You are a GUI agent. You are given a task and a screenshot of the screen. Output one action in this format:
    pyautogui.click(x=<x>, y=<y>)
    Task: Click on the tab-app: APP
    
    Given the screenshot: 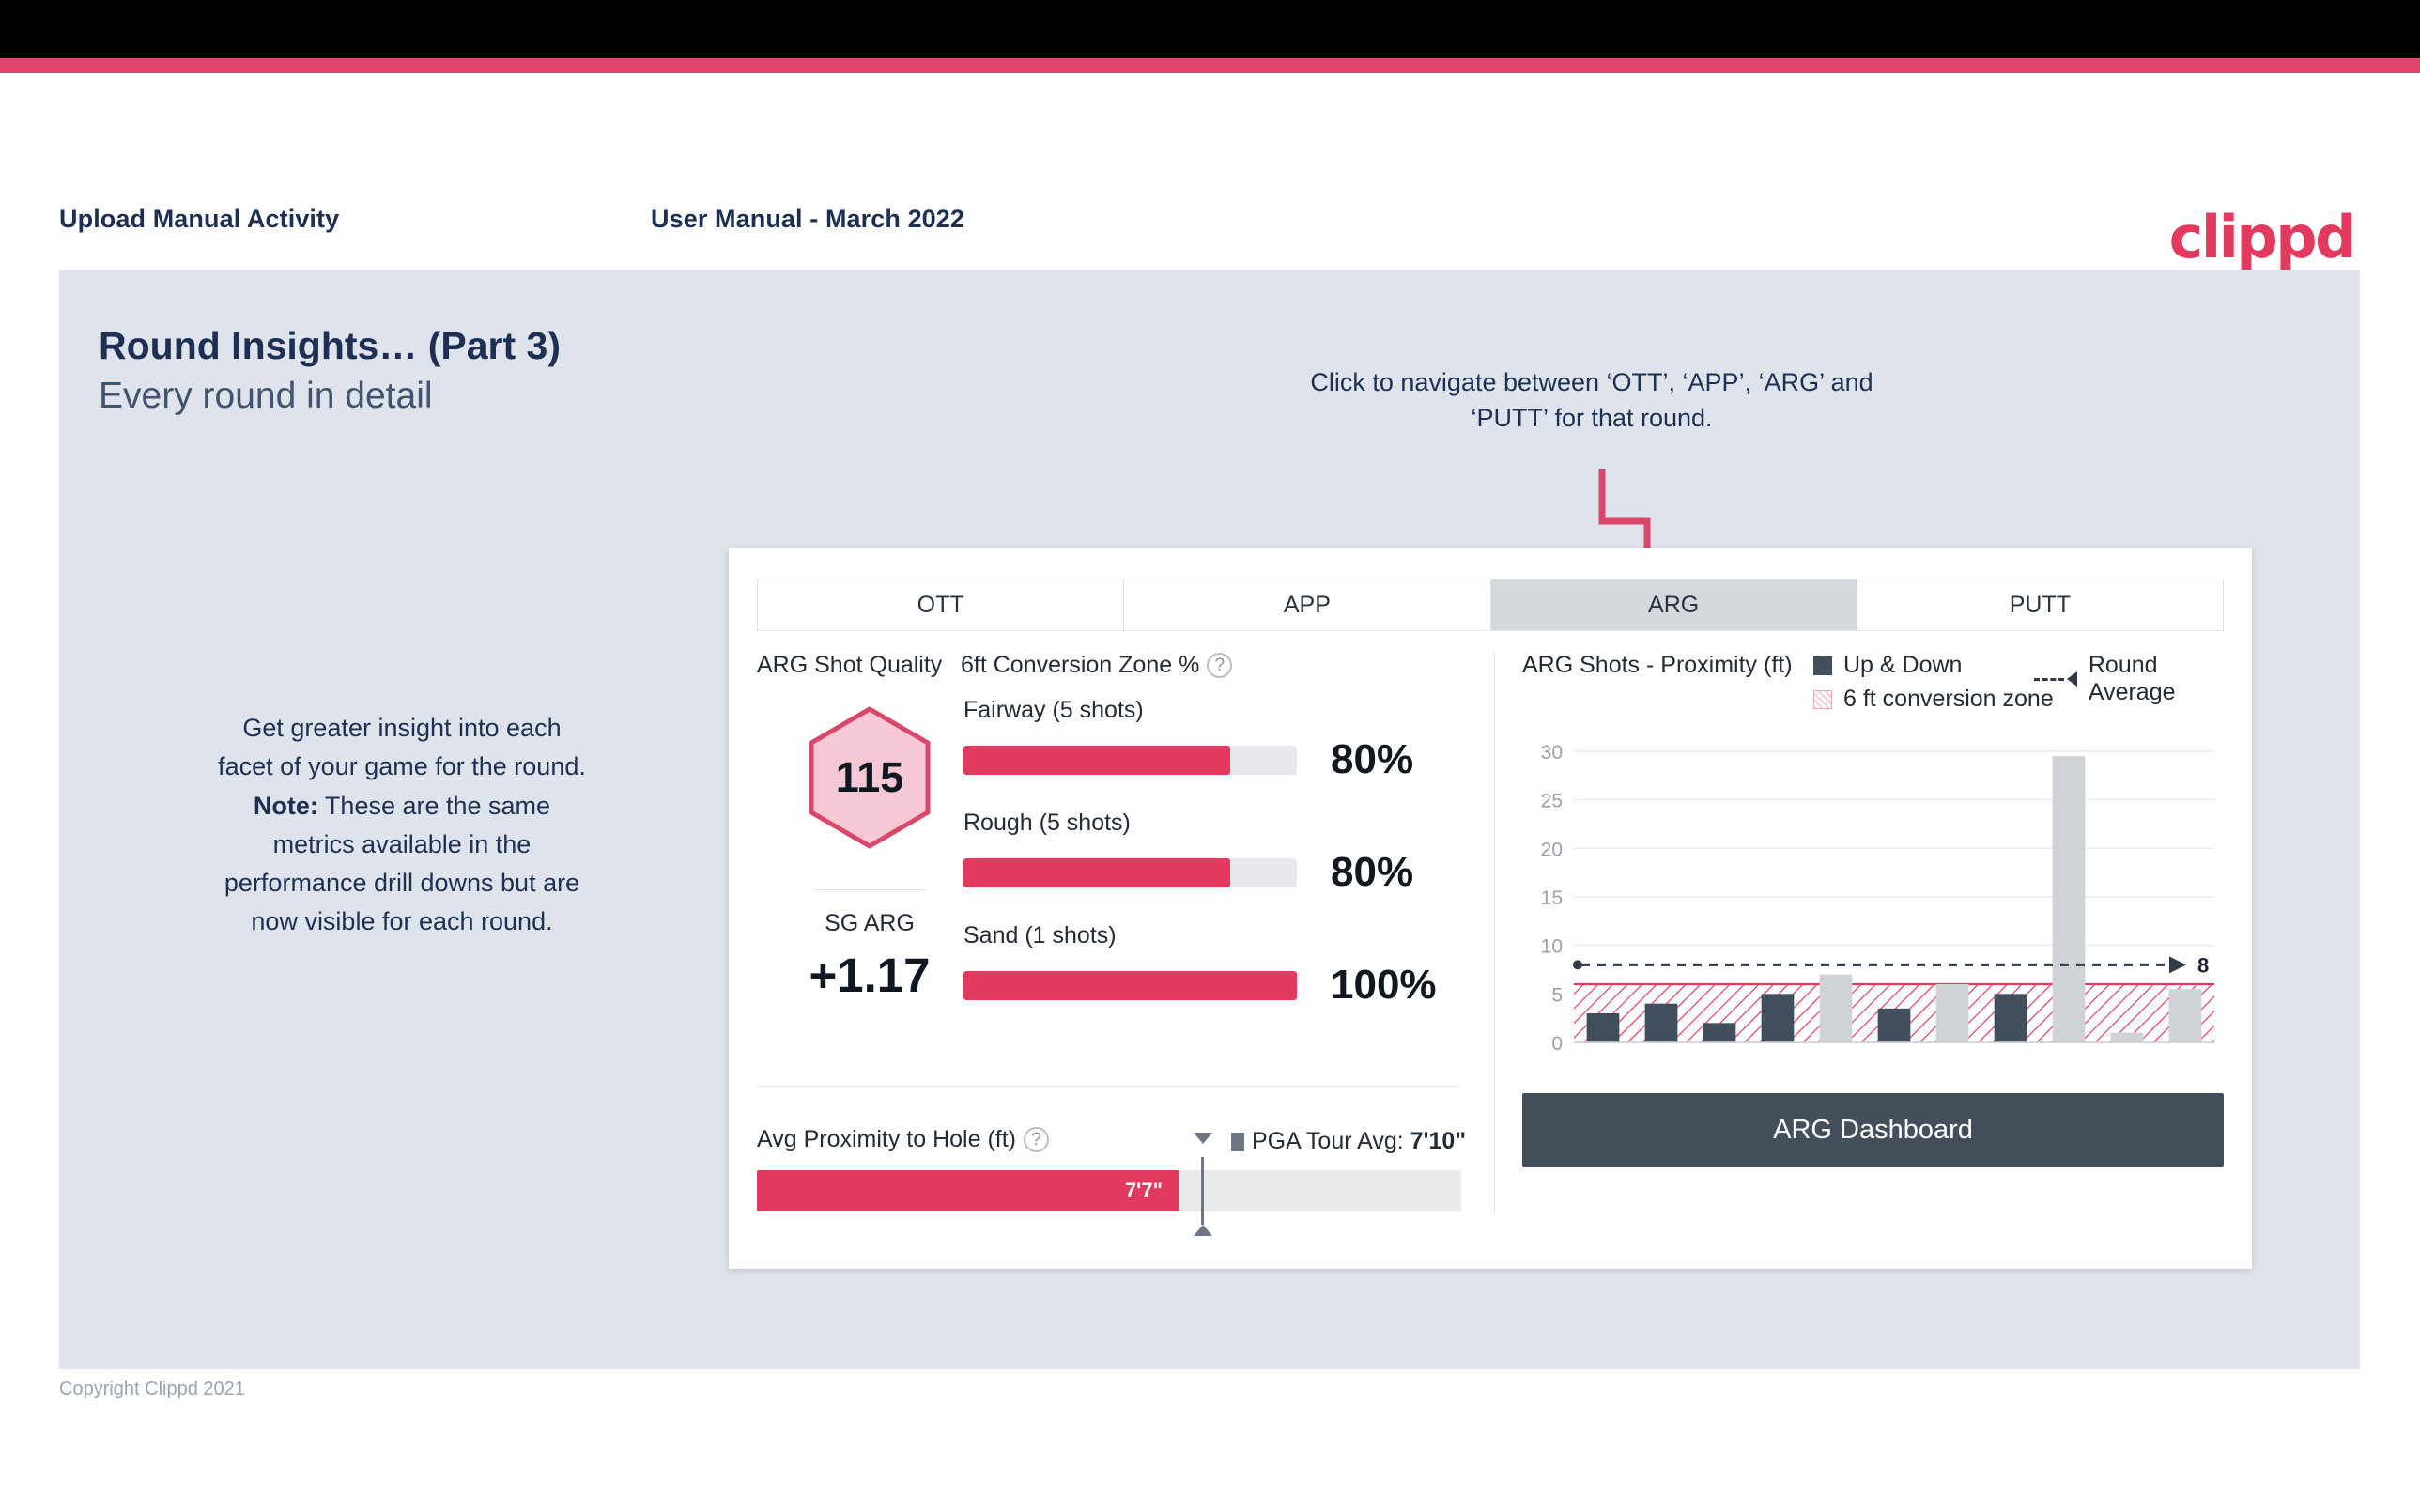 What is the action you would take?
    pyautogui.click(x=1307, y=604)
    